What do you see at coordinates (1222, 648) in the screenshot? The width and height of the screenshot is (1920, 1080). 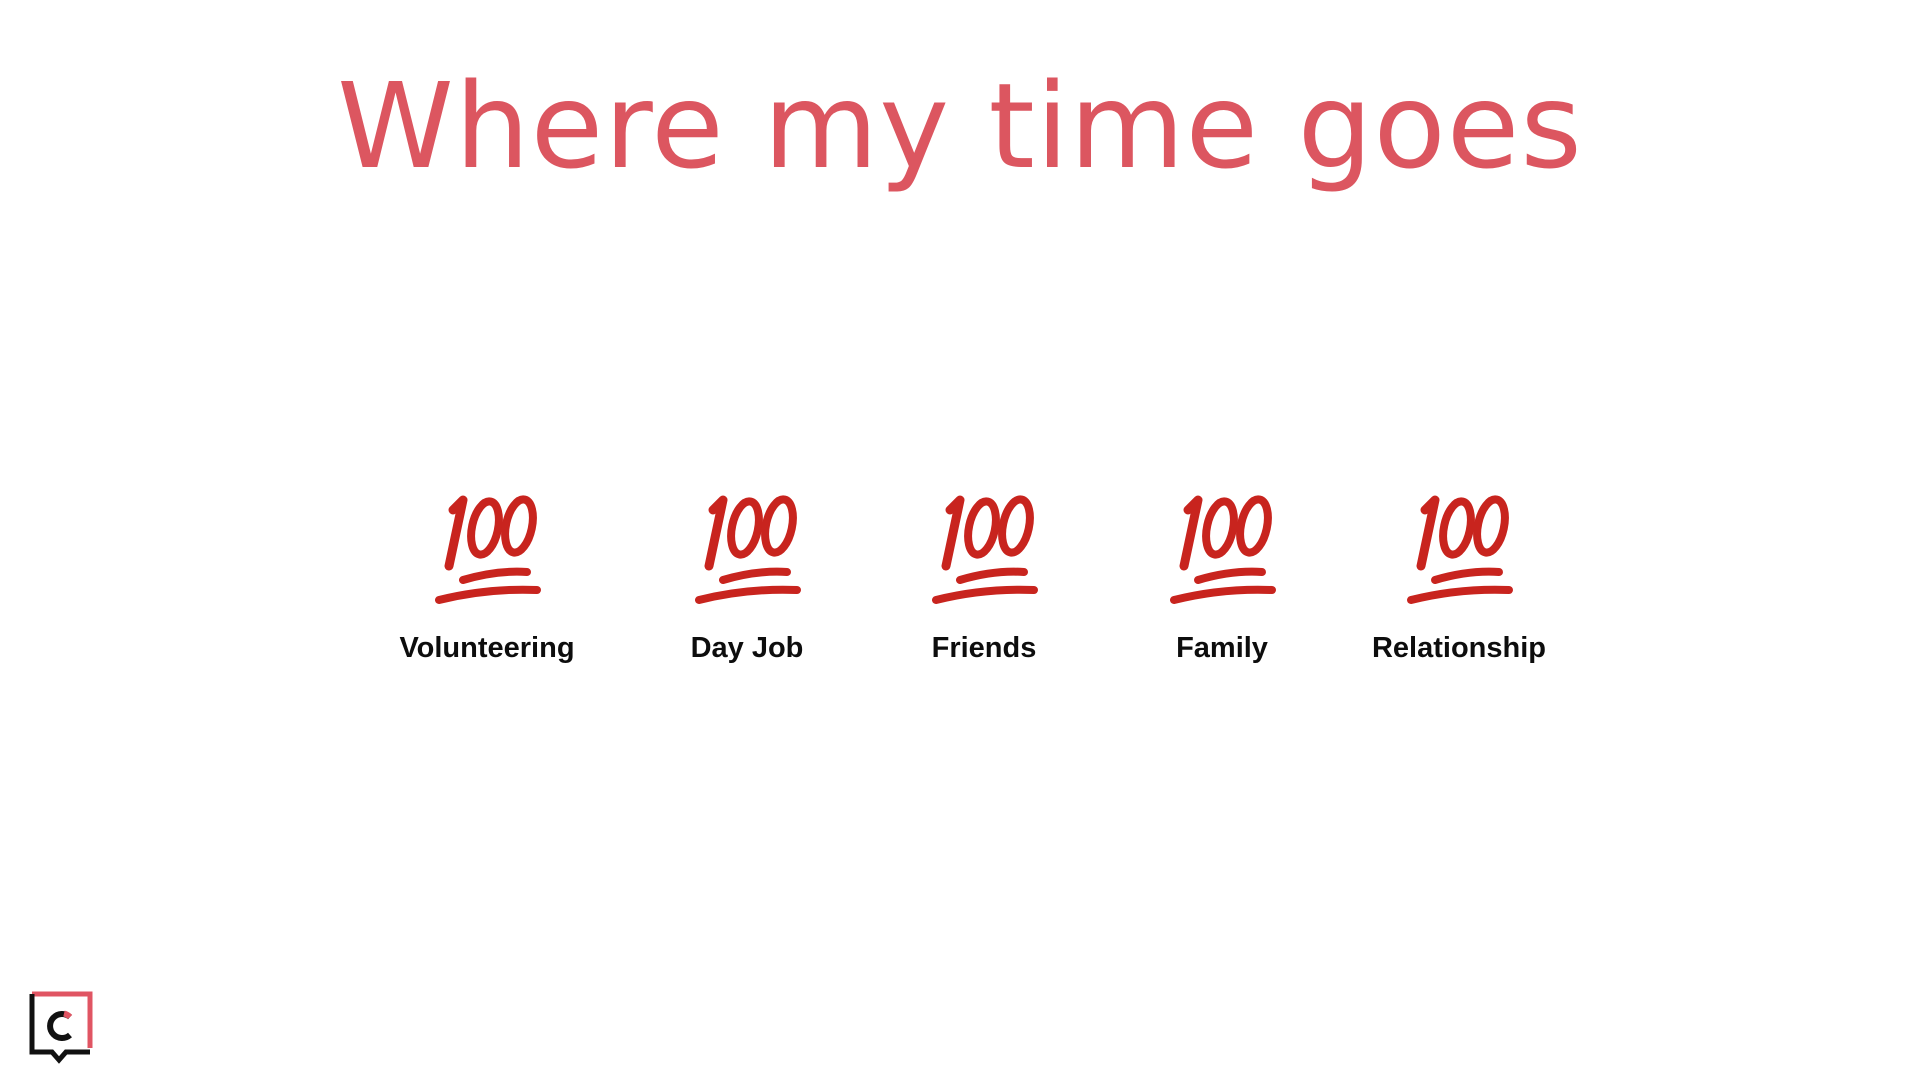 I see `category-label: Family` at bounding box center [1222, 648].